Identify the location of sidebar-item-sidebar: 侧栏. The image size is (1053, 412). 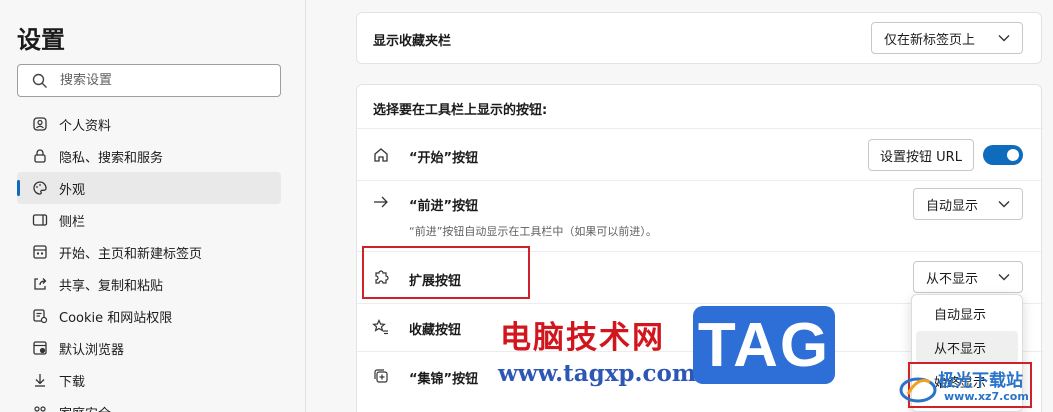
(149, 220).